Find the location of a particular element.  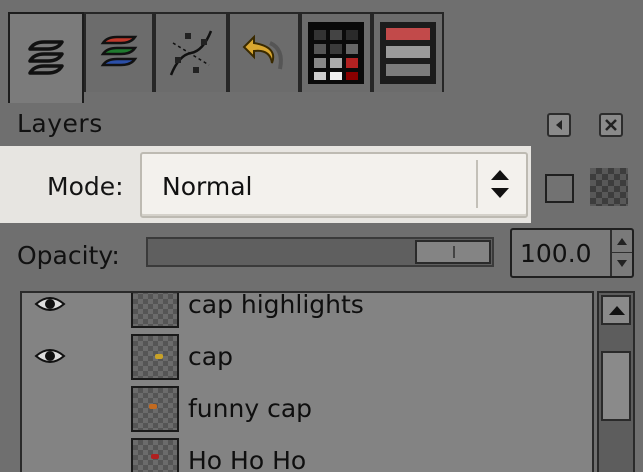

mode-label: Mode: is located at coordinates (85, 186).